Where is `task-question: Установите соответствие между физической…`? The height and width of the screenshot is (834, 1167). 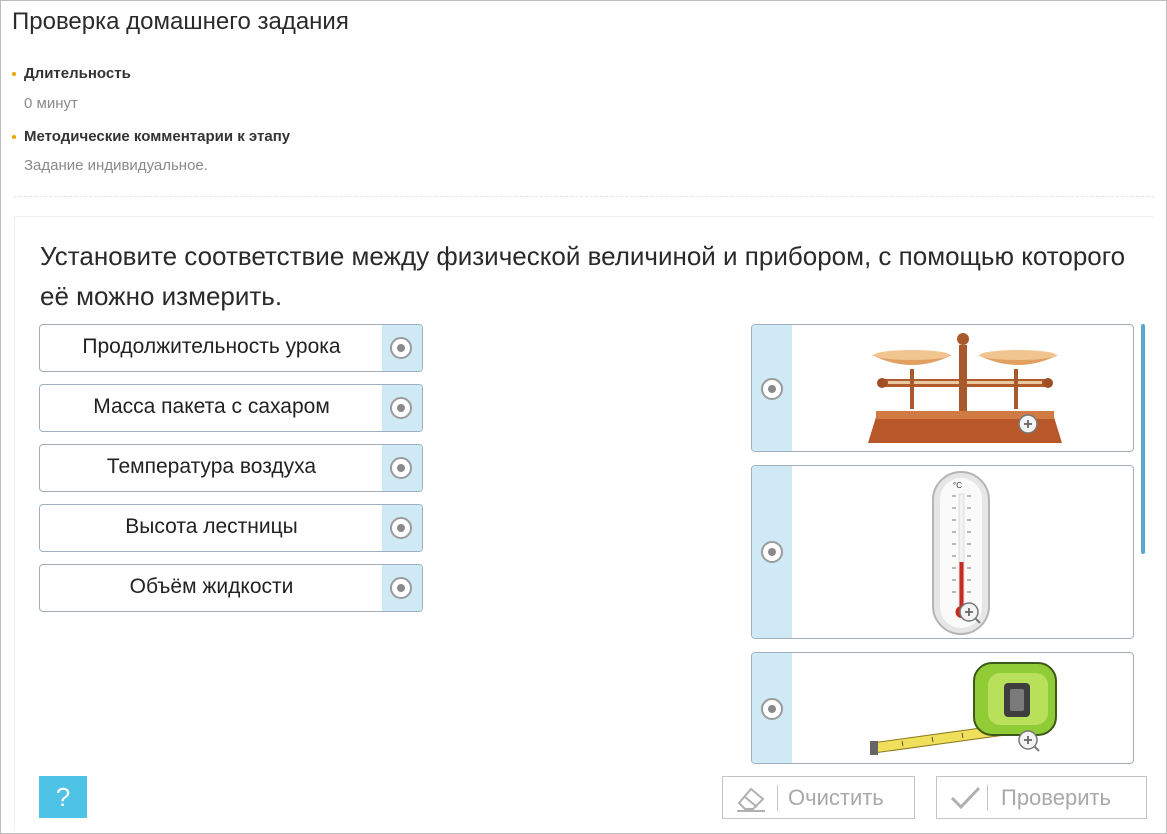
task-question: Установите соответствие между физической… is located at coordinates (583, 276).